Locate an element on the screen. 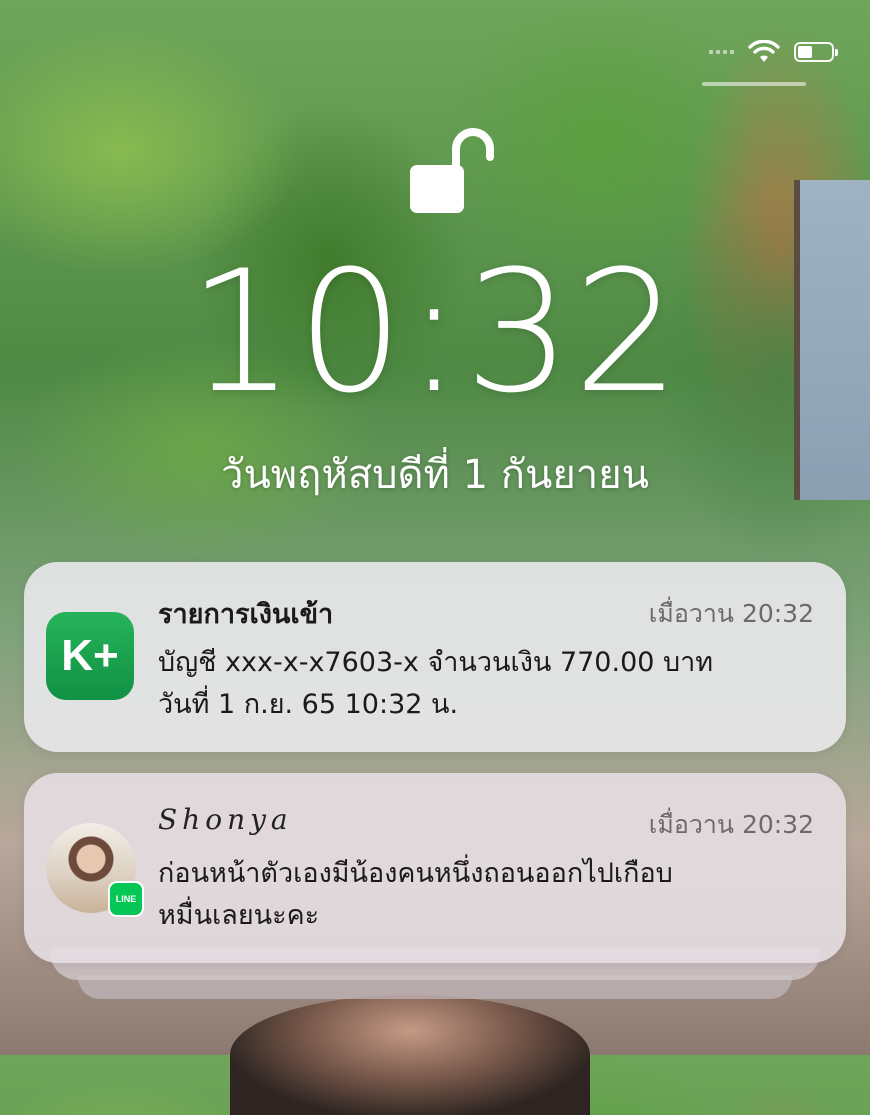 The image size is (870, 1115). status-bar is located at coordinates (773, 52).